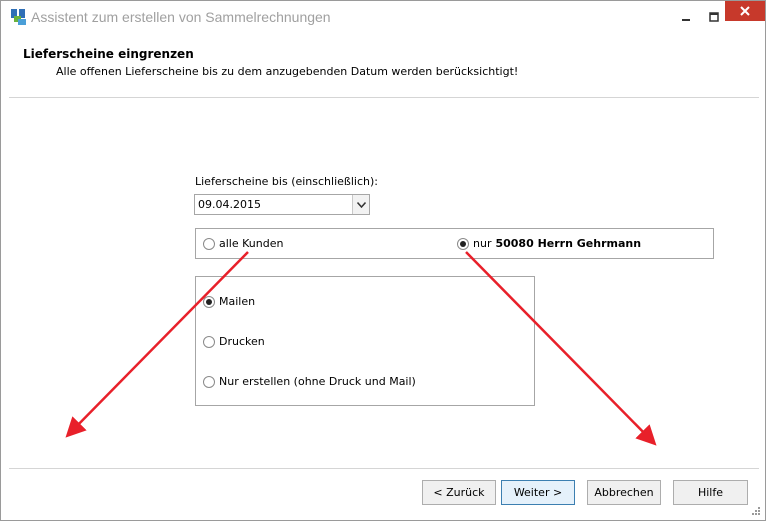 The height and width of the screenshot is (521, 766). I want to click on radio-output-print: Drucken, so click(234, 341).